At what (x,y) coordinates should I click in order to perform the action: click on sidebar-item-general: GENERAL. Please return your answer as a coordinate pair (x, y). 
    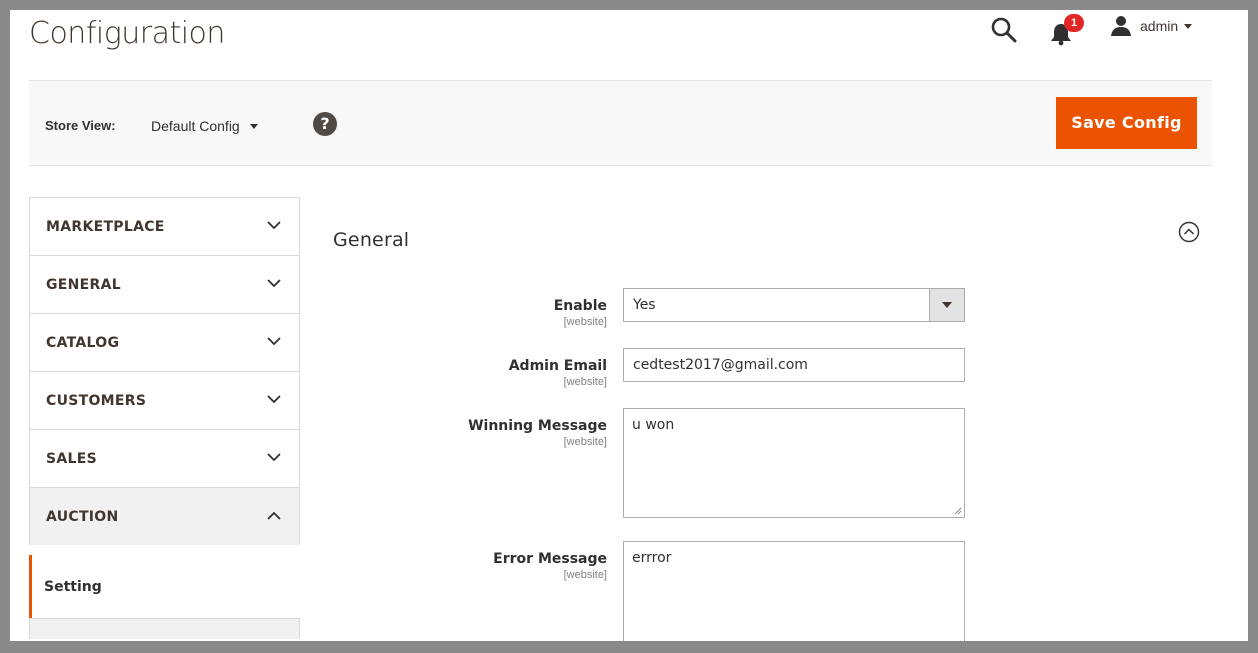
    Looking at the image, I should click on (164, 284).